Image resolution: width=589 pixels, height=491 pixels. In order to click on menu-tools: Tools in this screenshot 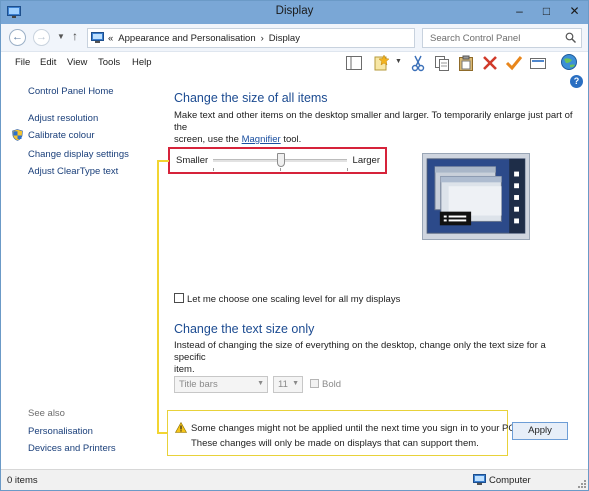, I will do `click(109, 62)`.